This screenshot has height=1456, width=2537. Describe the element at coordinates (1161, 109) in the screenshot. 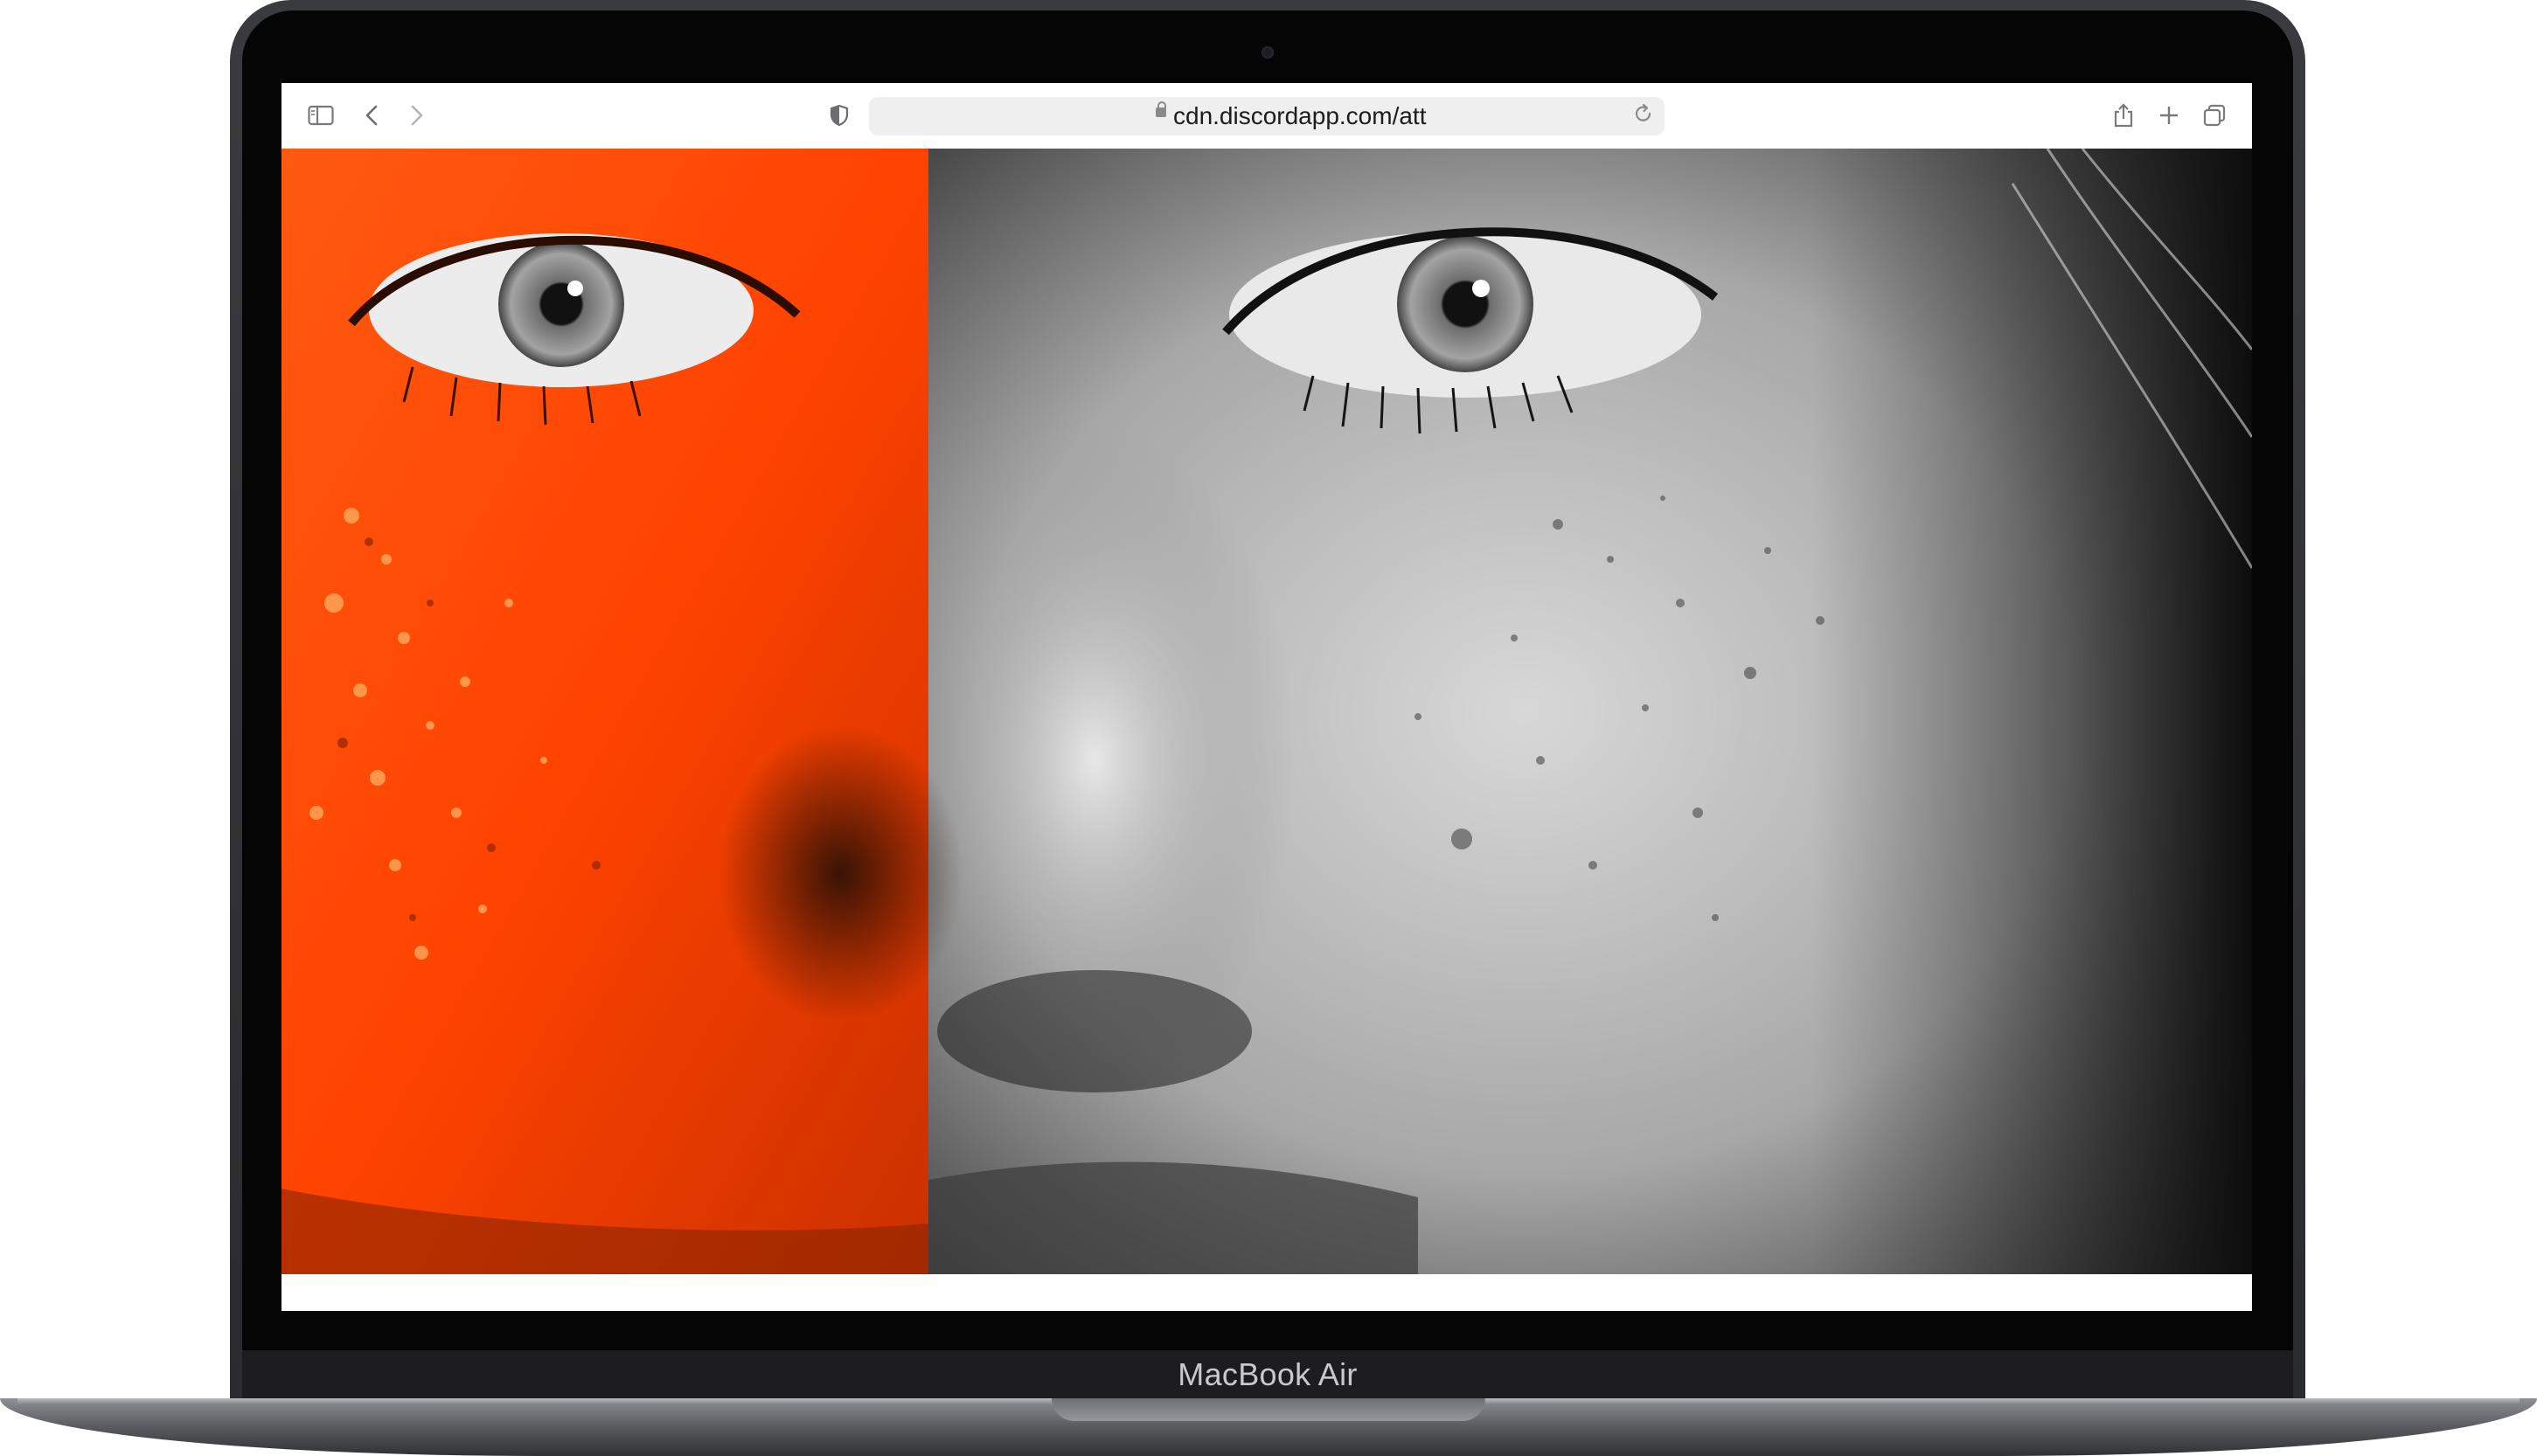

I see `lock-icon` at that location.